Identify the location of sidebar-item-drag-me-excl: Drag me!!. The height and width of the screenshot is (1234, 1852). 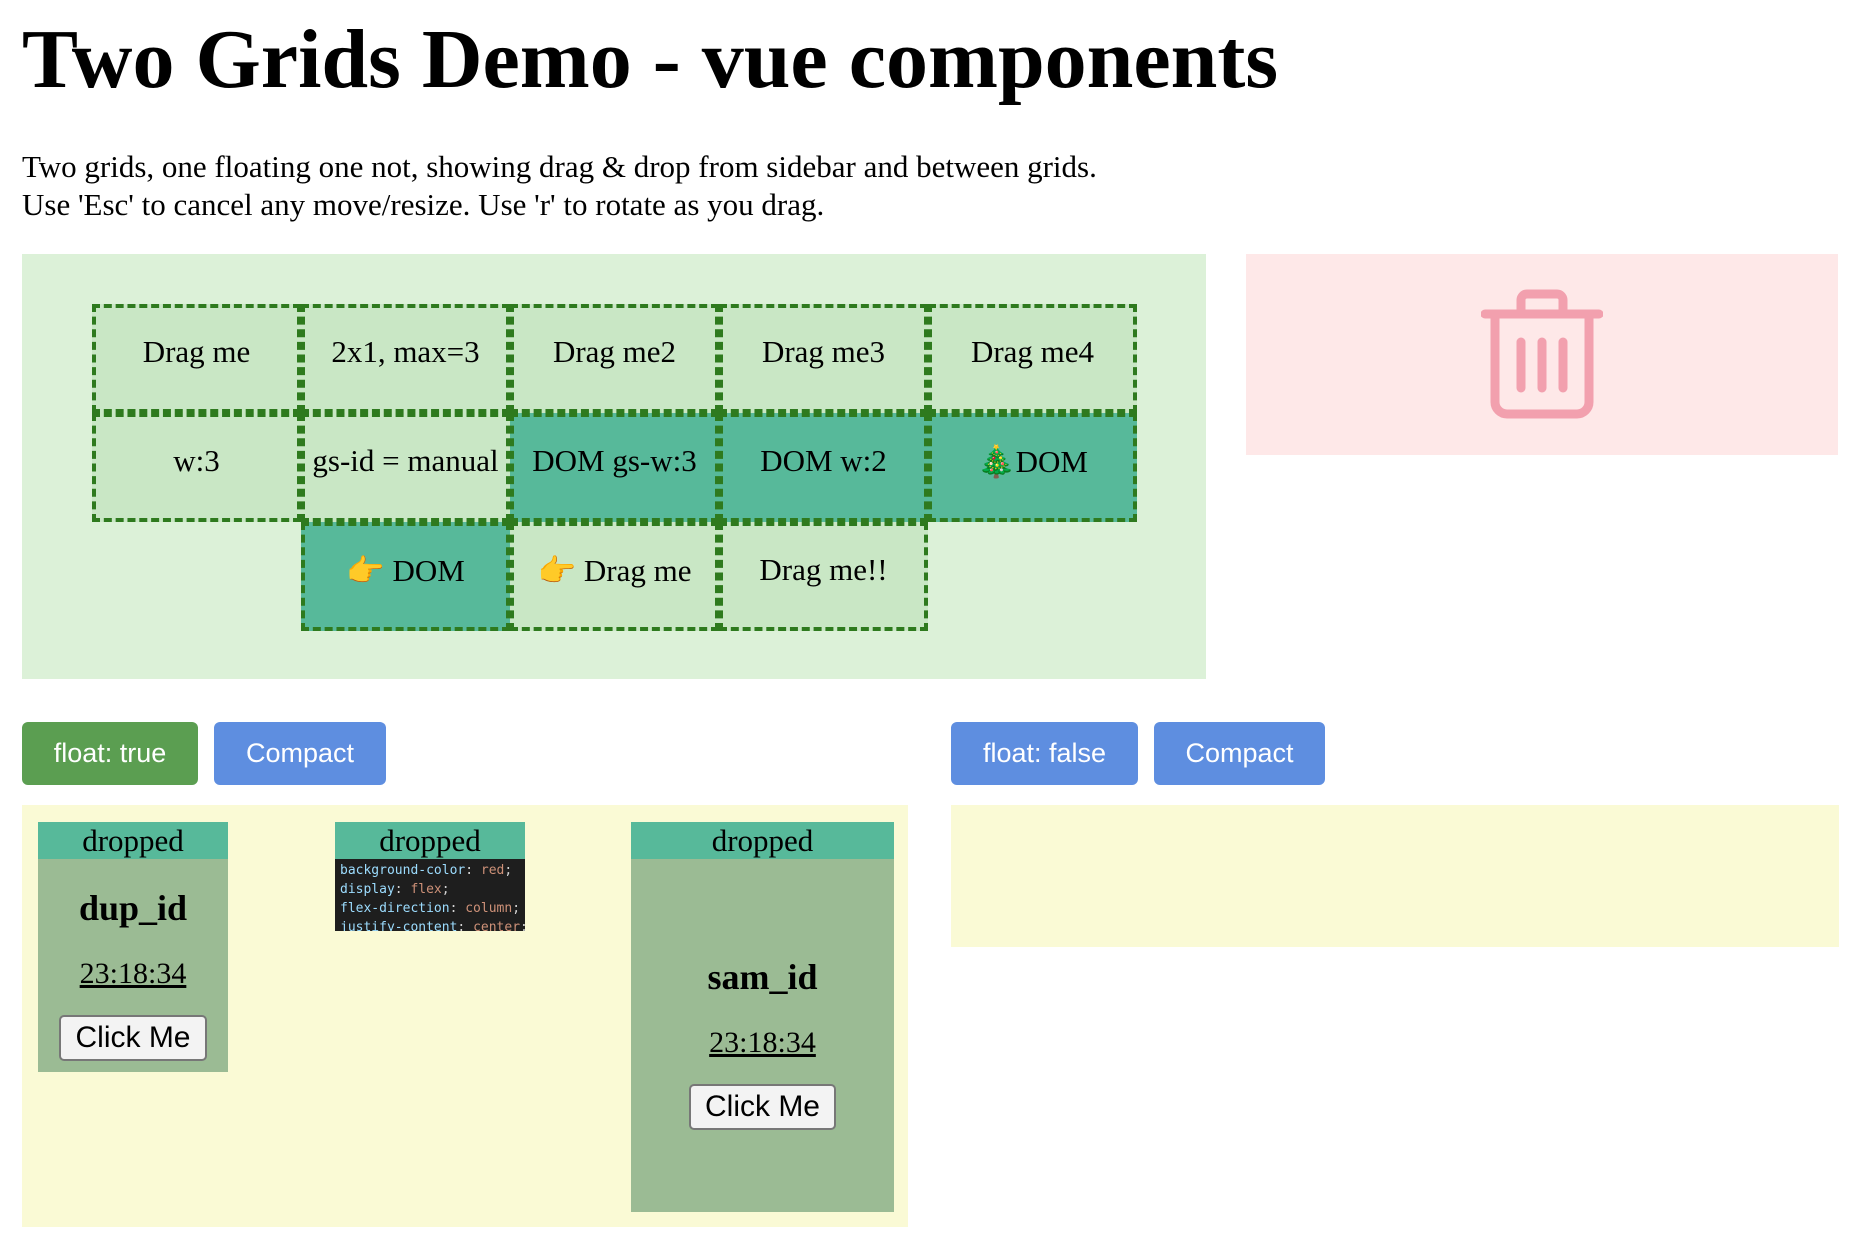
(823, 576).